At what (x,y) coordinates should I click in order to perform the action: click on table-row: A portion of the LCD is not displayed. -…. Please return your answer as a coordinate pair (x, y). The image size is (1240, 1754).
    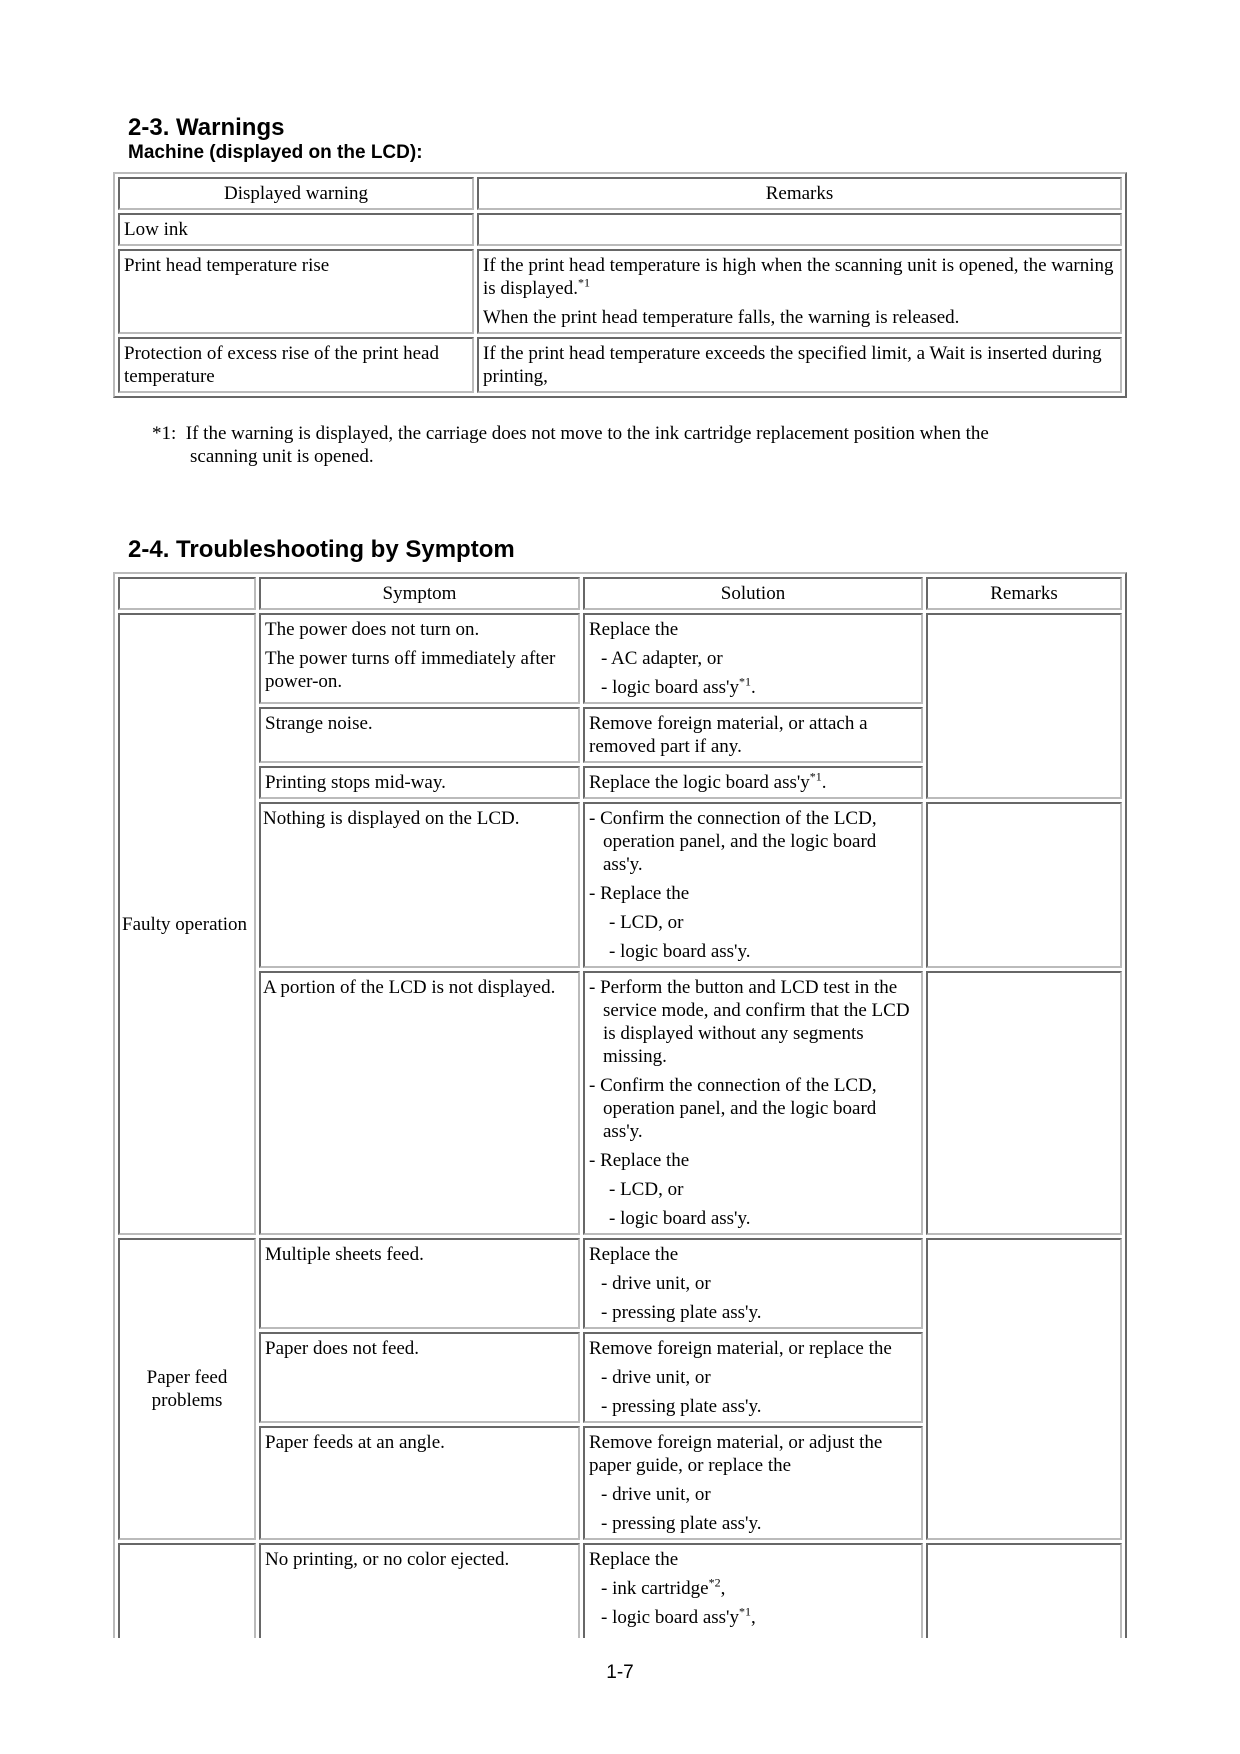
    Looking at the image, I should click on (620, 1103).